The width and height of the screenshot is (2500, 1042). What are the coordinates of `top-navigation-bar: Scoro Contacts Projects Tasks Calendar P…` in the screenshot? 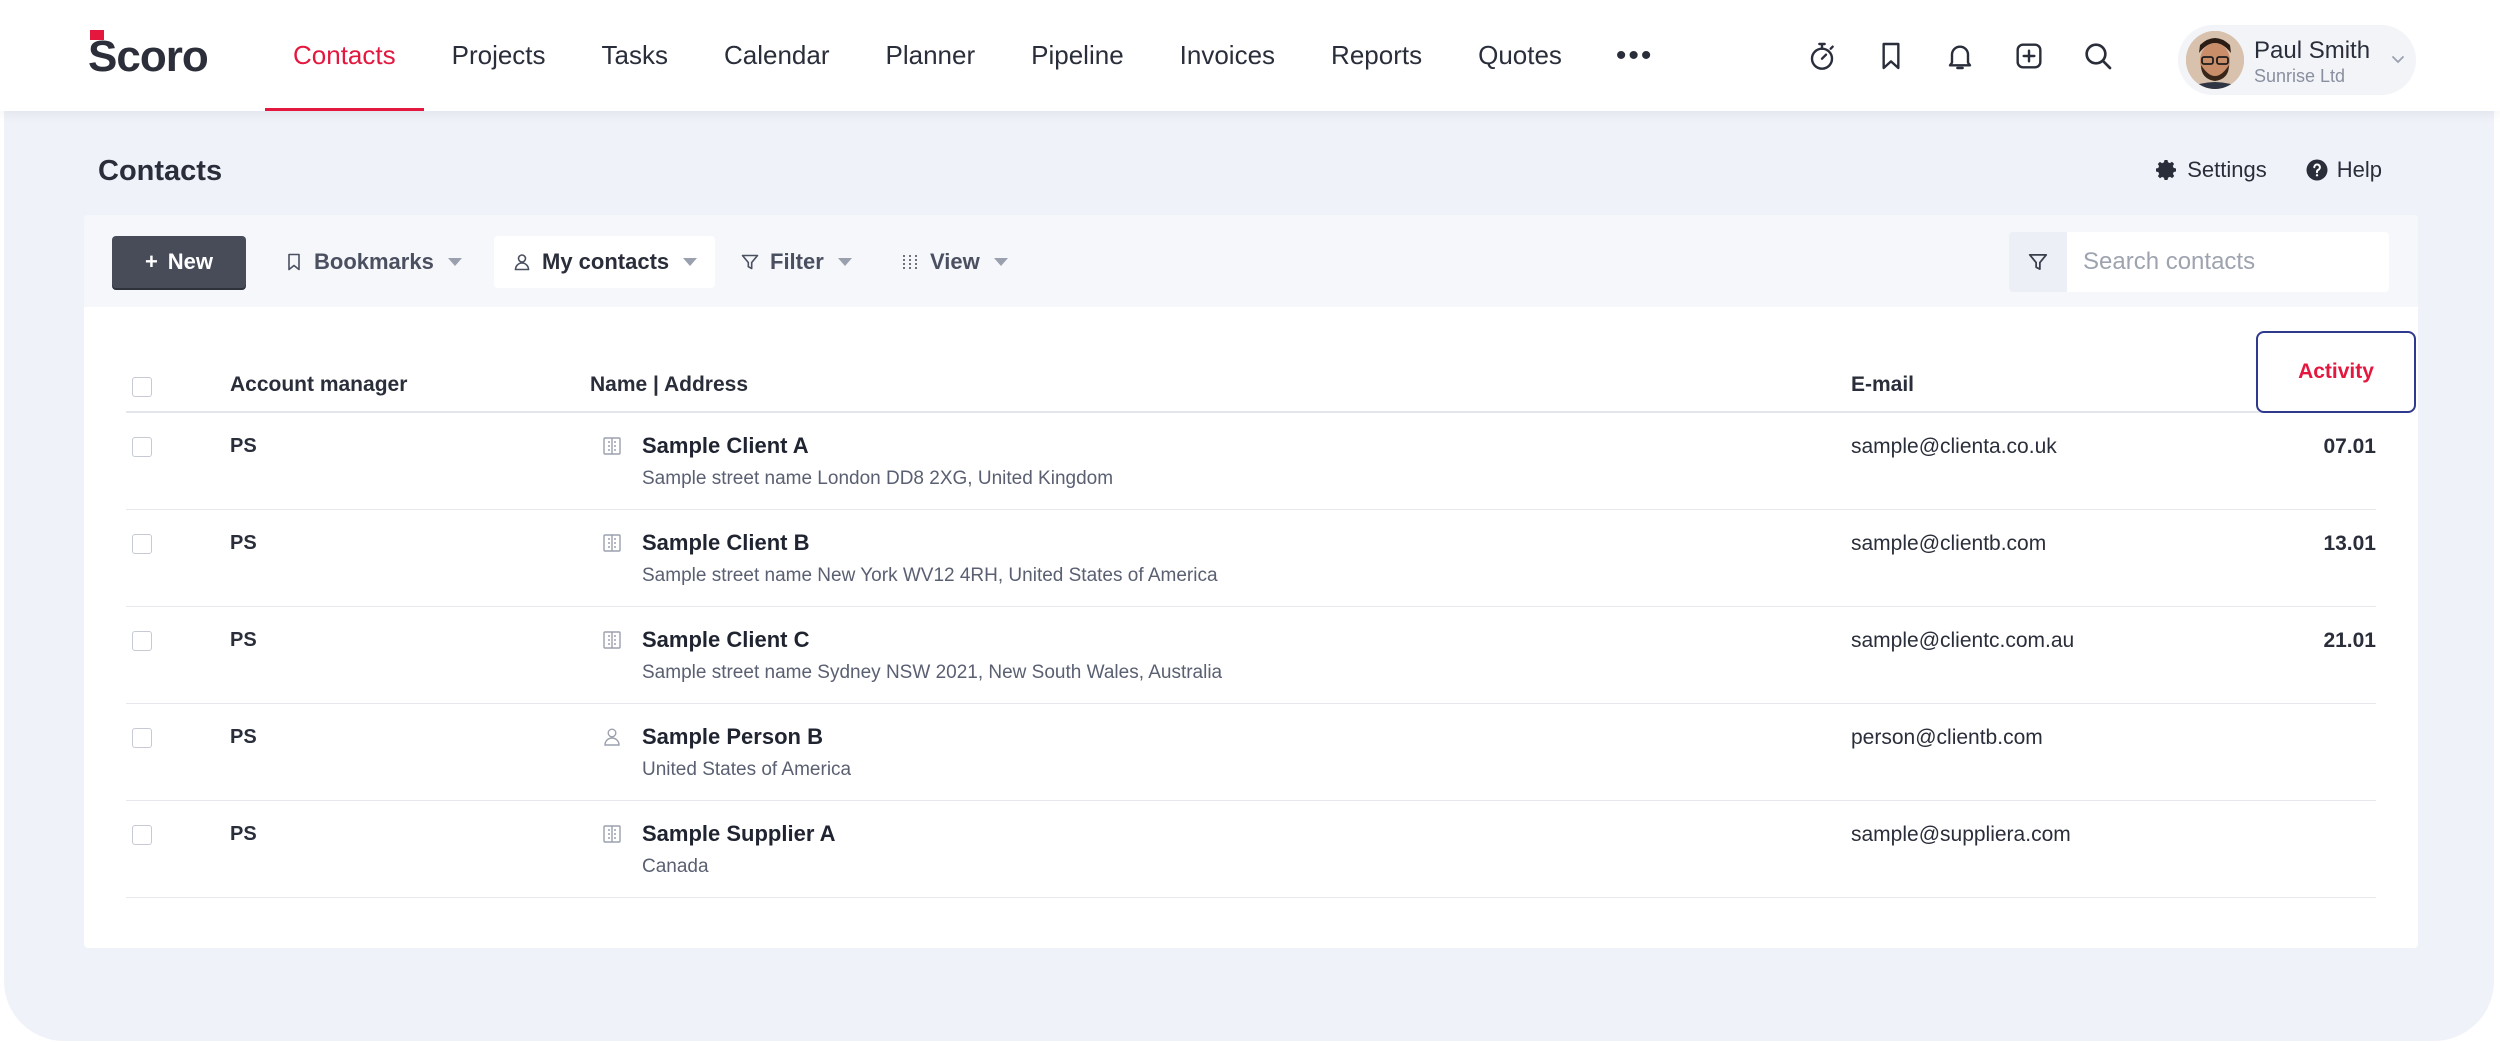 It's located at (1250, 55).